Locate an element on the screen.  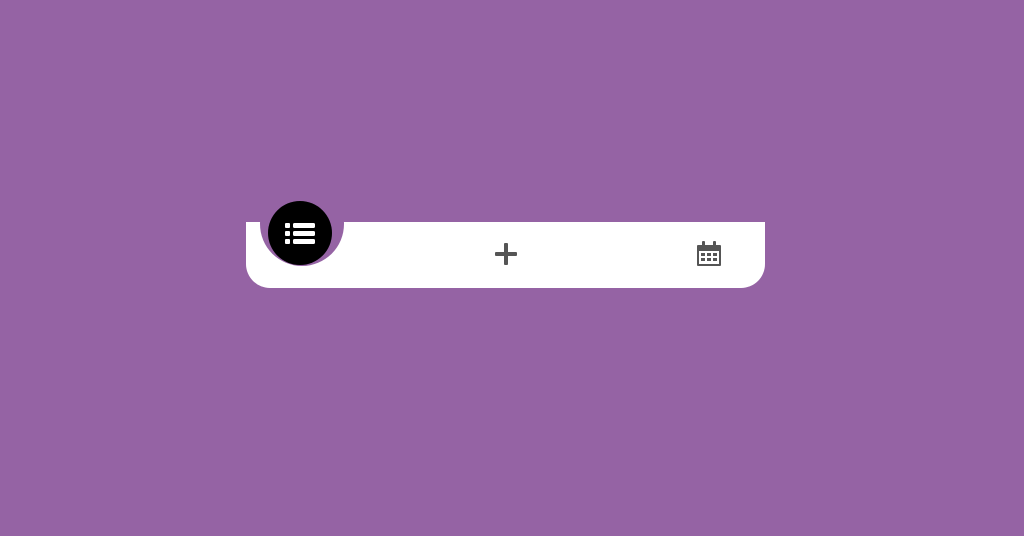
nav-item-calendar is located at coordinates (709, 254).